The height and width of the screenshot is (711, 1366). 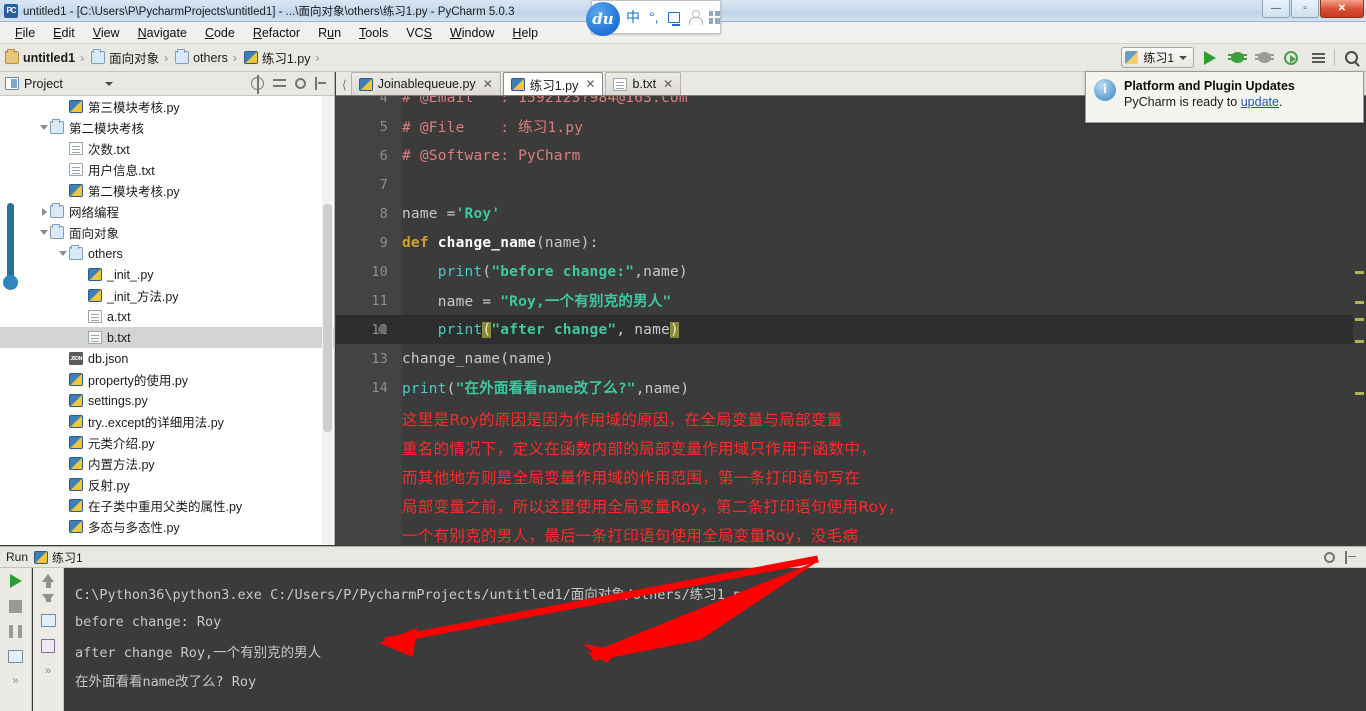 What do you see at coordinates (48, 581) in the screenshot?
I see `scroll-up-button` at bounding box center [48, 581].